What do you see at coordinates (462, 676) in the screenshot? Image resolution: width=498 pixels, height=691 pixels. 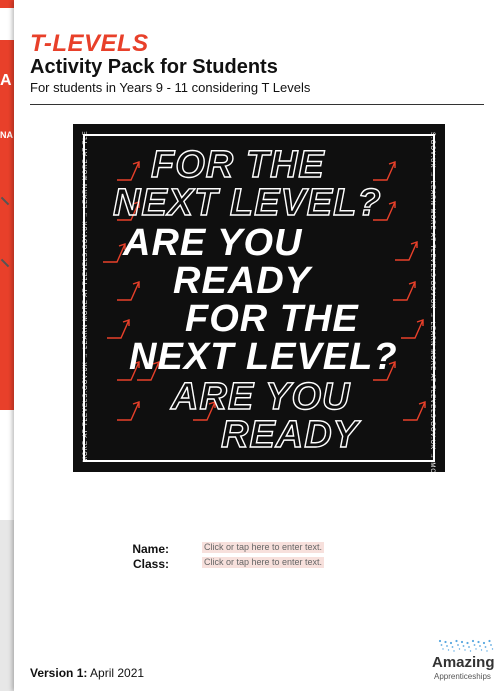 I see `amazing-logo-subtitle: Apprenticeships` at bounding box center [462, 676].